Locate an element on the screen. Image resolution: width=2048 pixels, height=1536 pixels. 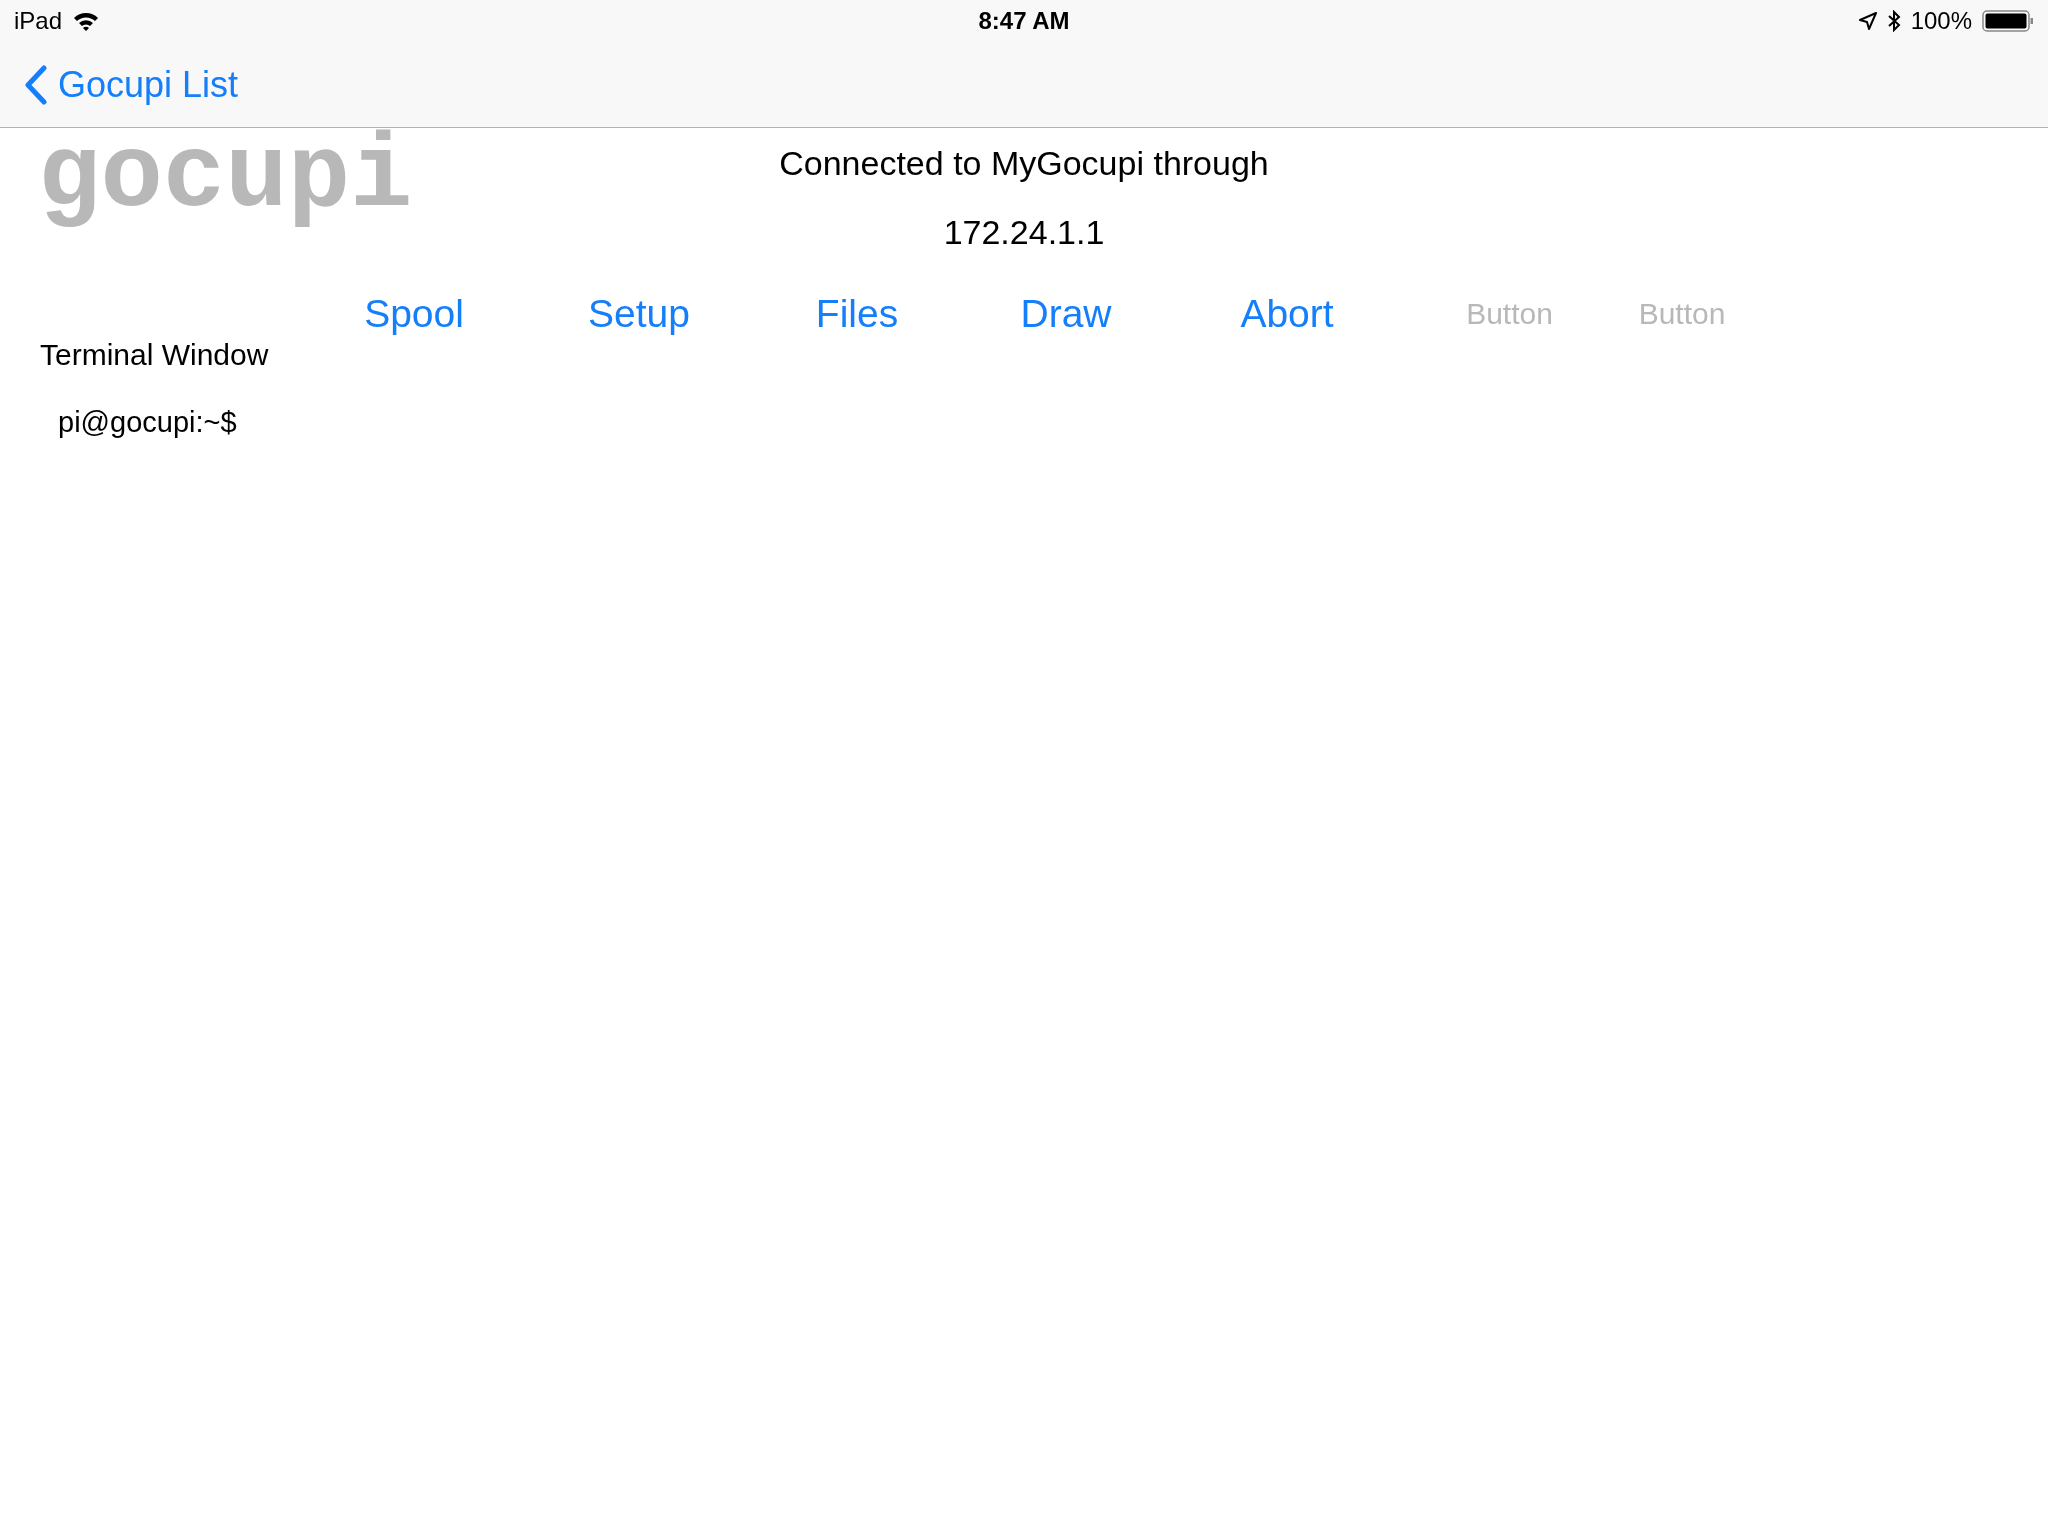
toolbar-button: Spool is located at coordinates (414, 314).